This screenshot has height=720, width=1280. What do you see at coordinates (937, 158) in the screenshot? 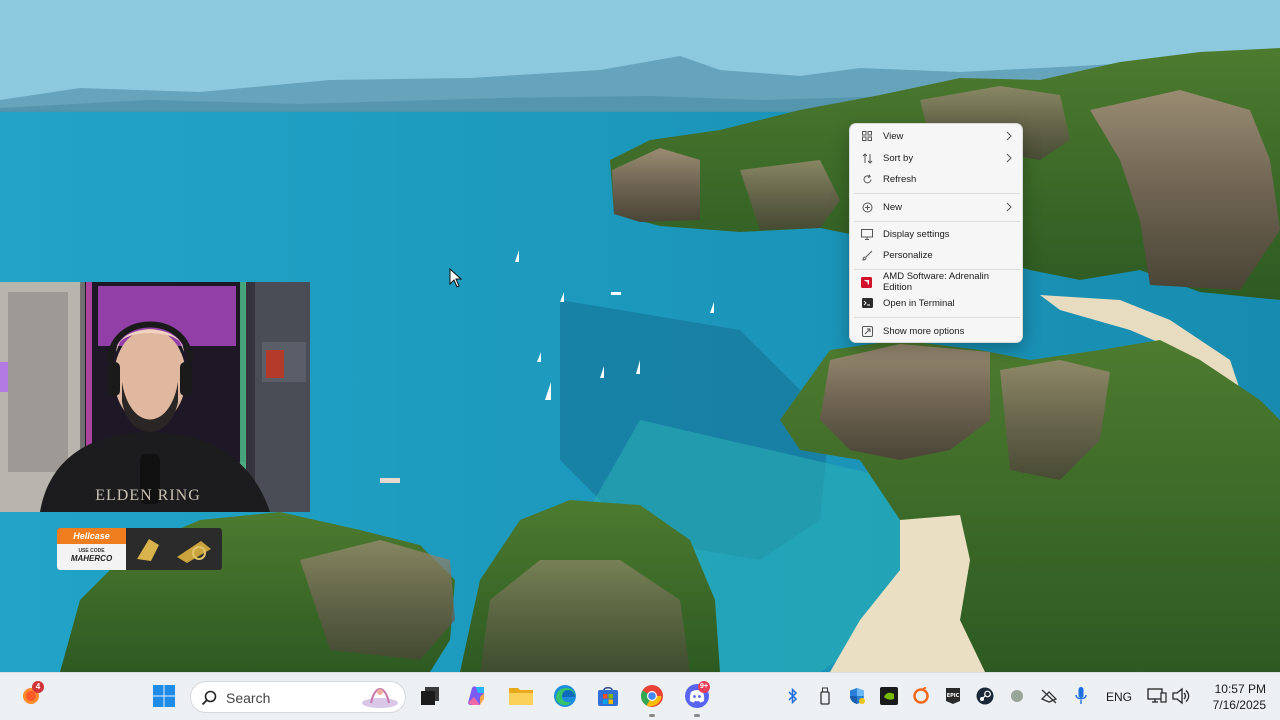
I see `menu-item-sort-by: Sort by` at bounding box center [937, 158].